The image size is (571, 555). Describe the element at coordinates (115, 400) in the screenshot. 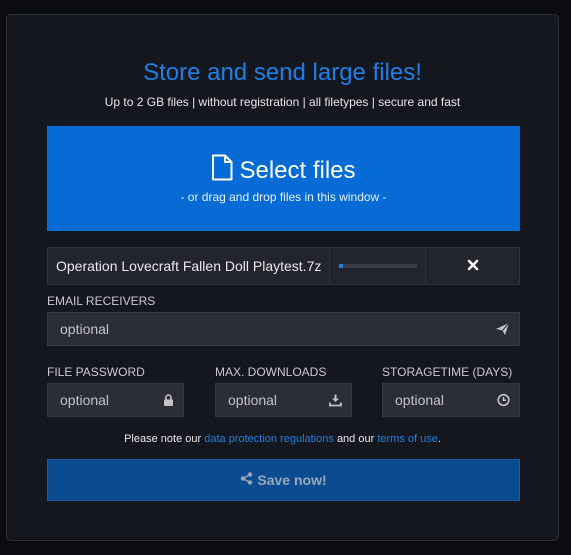

I see `file-password-input: optional` at that location.